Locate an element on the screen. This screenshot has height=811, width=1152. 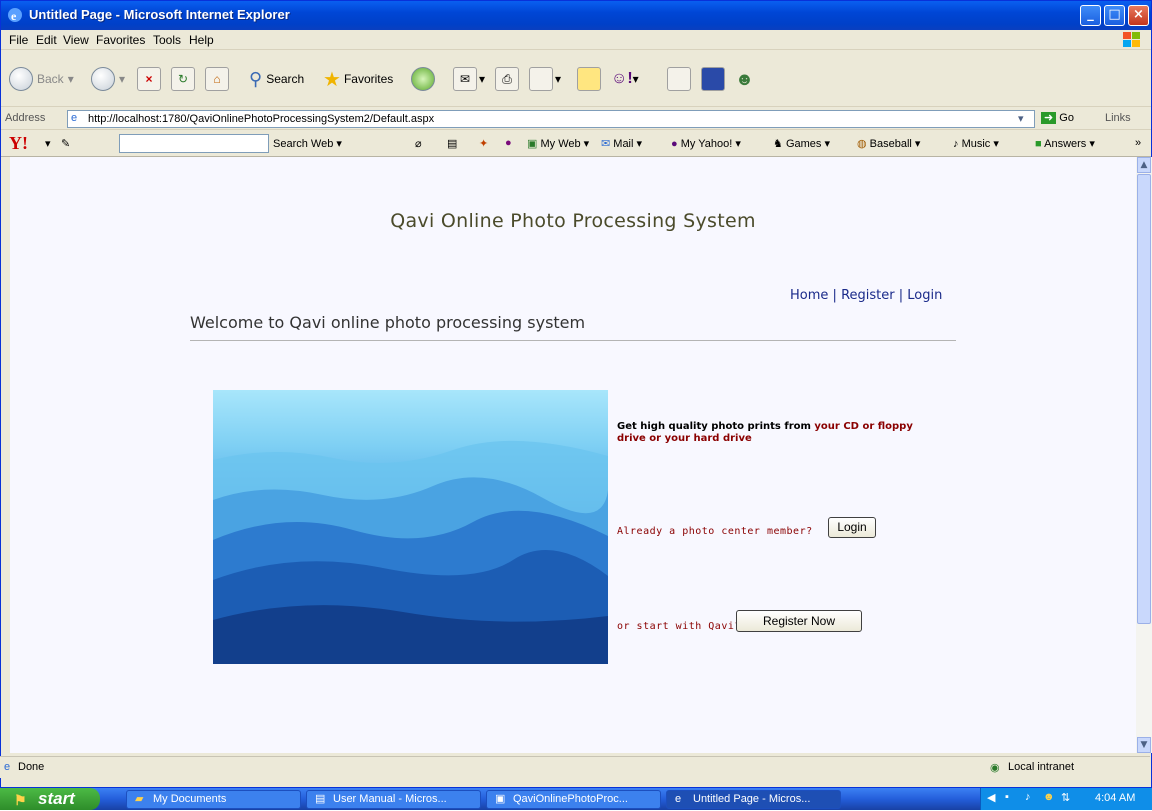
yahoo-logo-icon: Y! is located at coordinates (18, 143).